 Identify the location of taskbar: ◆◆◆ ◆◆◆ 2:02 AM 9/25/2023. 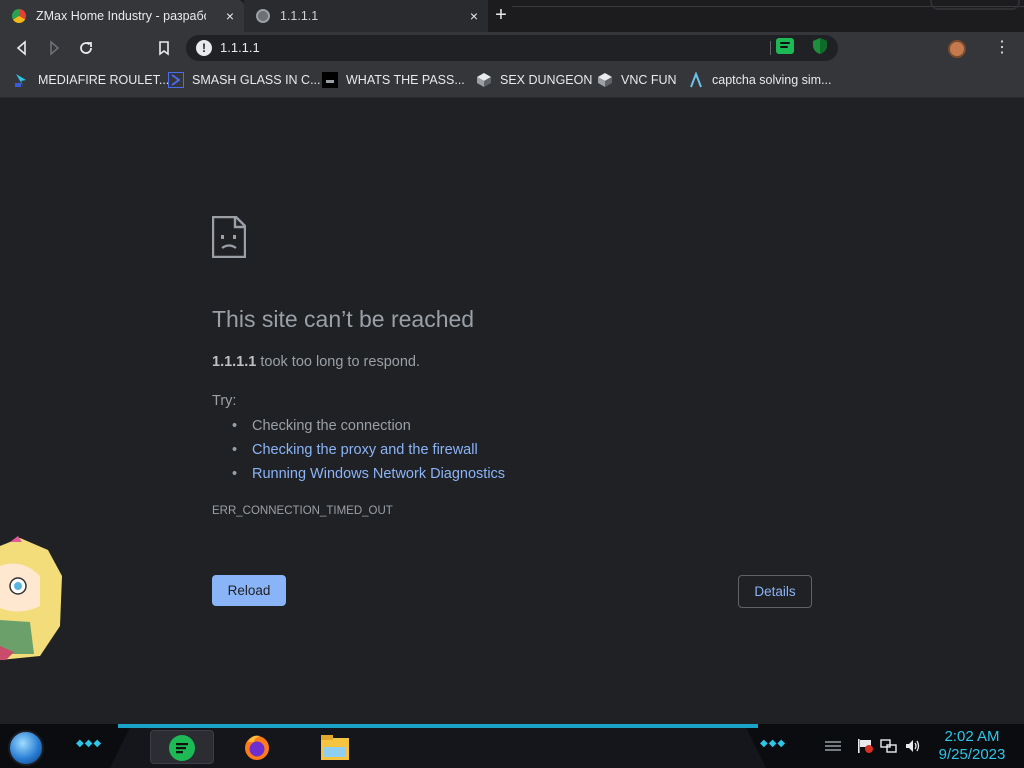
(512, 746).